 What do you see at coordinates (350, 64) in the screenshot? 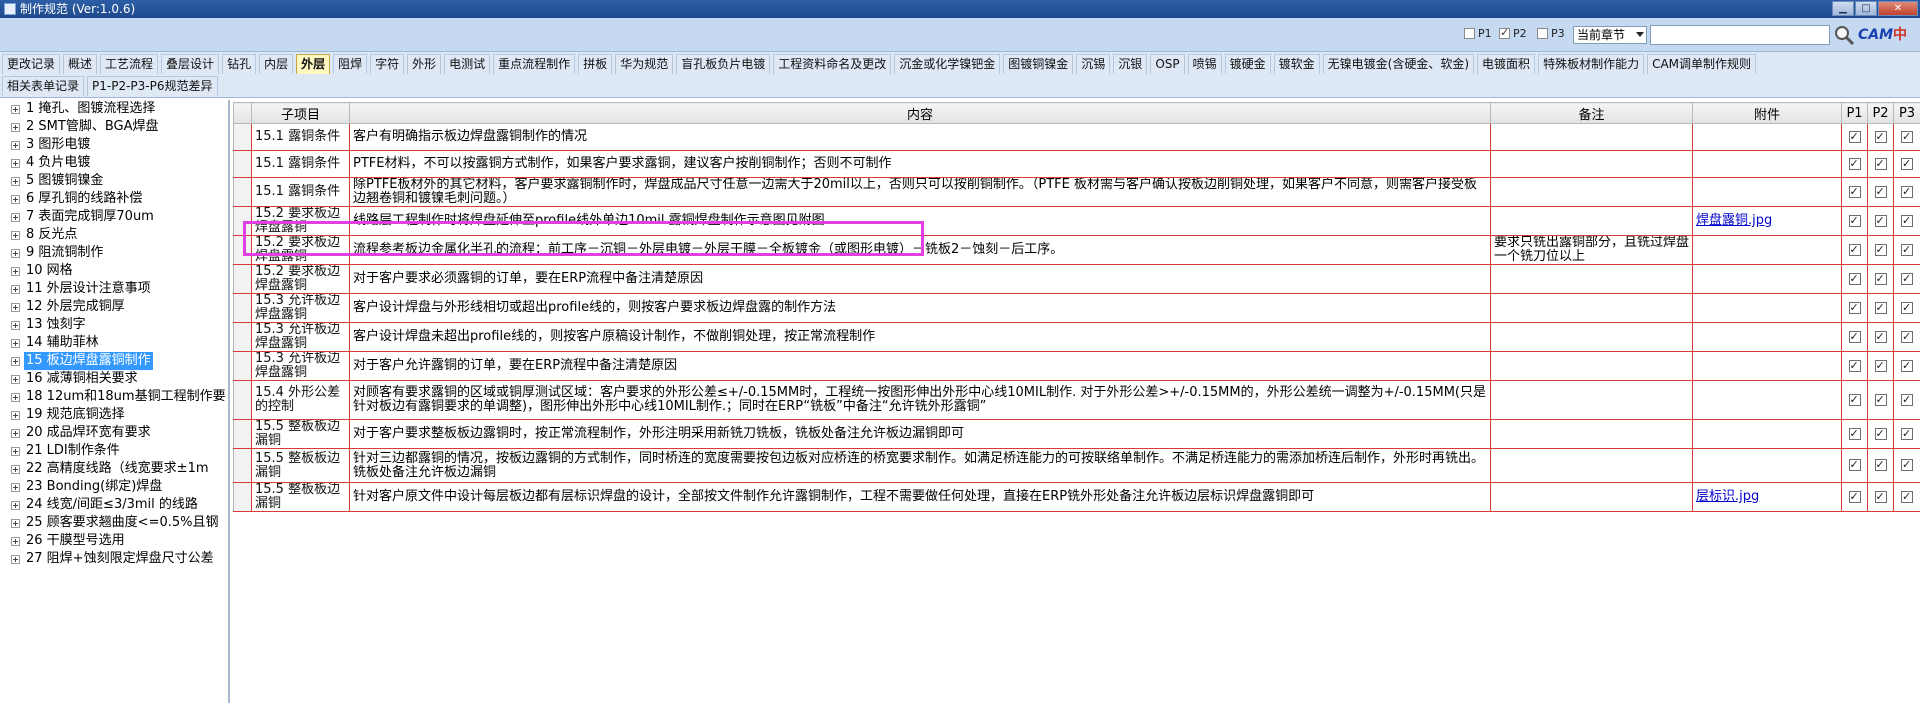
I see `tab-7: 阻焊` at bounding box center [350, 64].